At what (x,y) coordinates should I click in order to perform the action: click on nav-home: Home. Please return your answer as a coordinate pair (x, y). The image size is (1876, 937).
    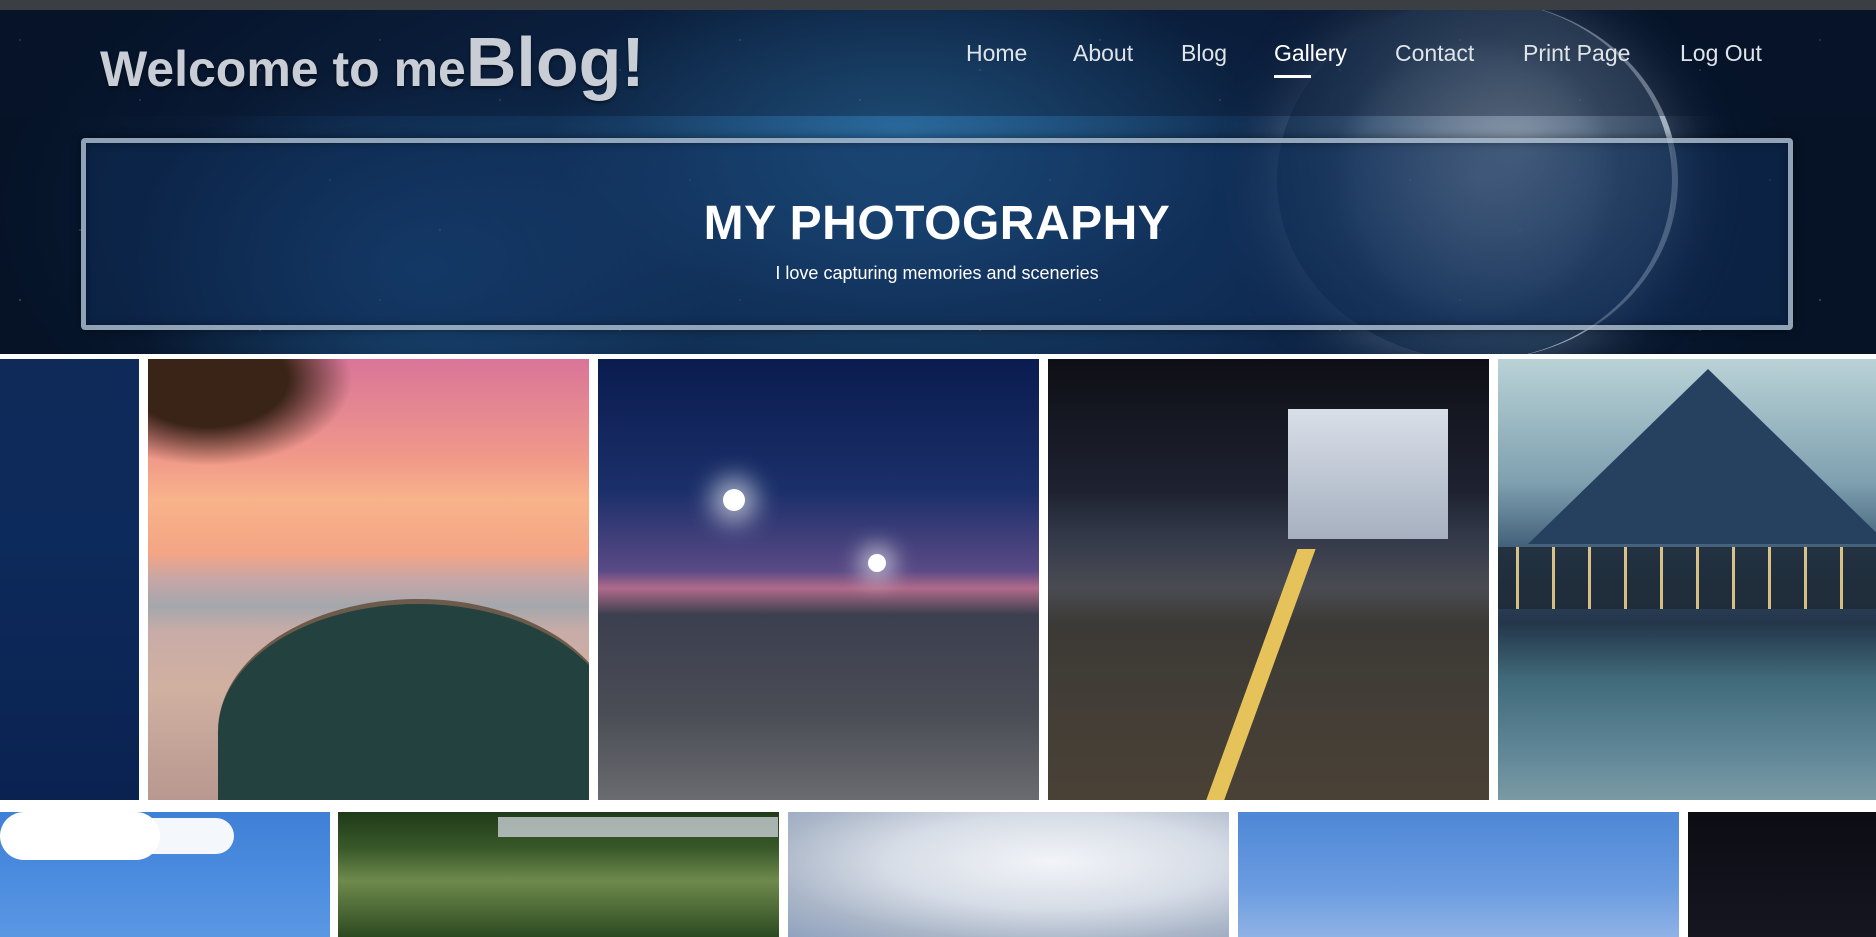
    Looking at the image, I should click on (996, 56).